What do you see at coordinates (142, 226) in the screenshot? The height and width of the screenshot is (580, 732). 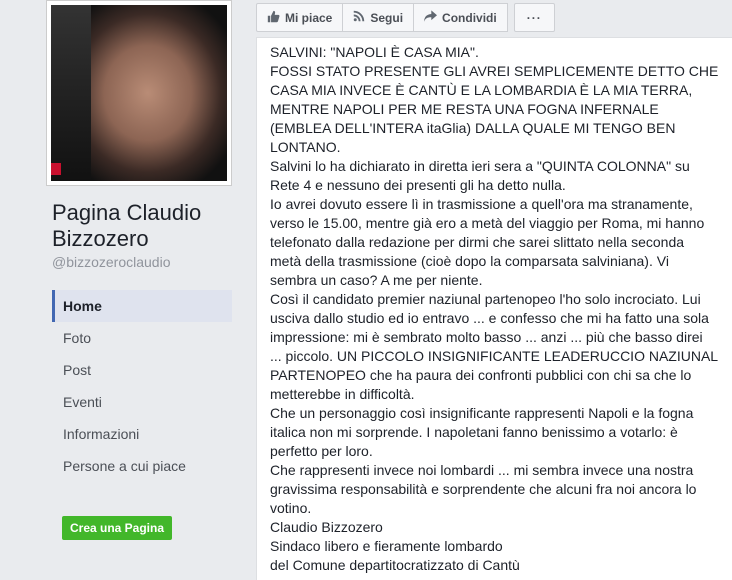 I see `page-title: Pagina Claudio Bizzozero` at bounding box center [142, 226].